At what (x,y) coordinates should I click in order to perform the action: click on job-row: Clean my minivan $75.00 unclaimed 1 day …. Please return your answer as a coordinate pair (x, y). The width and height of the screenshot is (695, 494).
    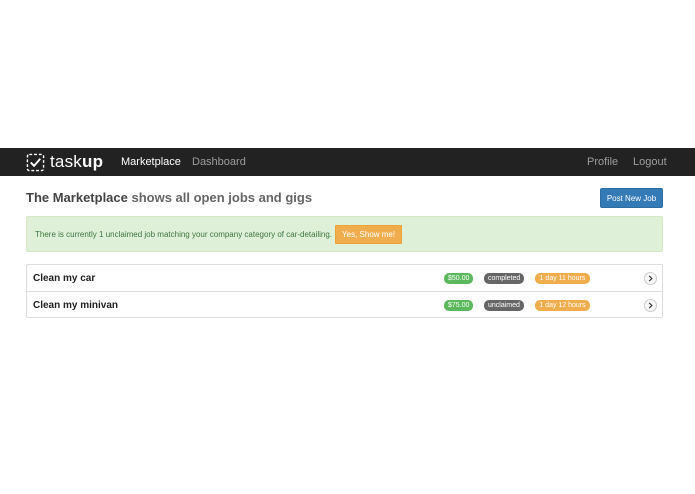
    Looking at the image, I should click on (344, 304).